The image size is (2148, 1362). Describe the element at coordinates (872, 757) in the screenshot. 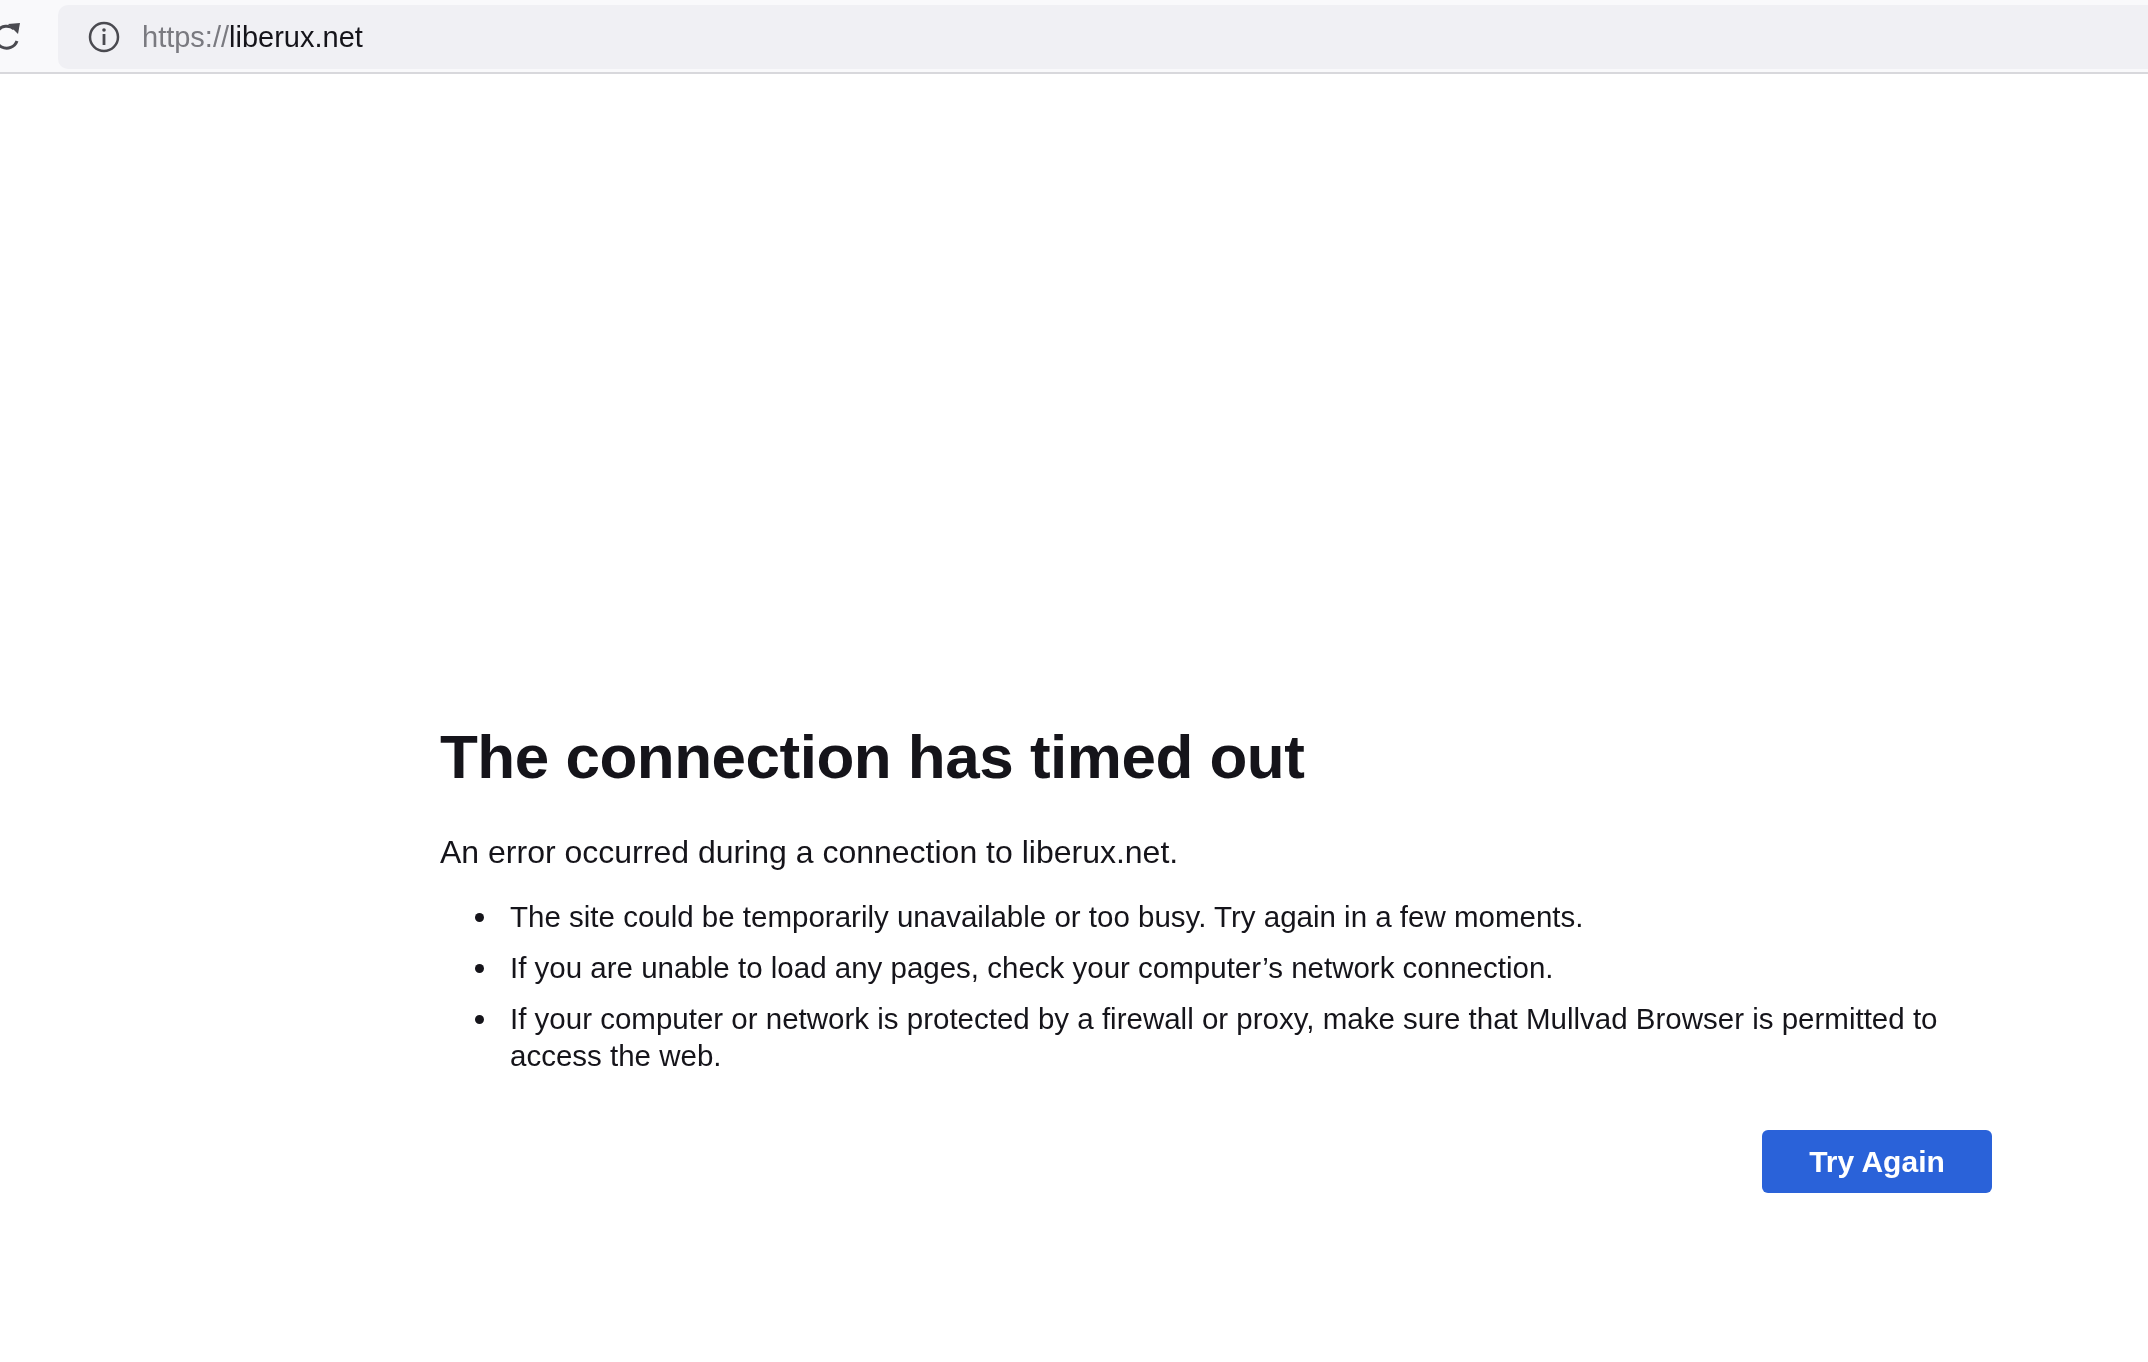

I see `error-title: The connection has timed out` at that location.